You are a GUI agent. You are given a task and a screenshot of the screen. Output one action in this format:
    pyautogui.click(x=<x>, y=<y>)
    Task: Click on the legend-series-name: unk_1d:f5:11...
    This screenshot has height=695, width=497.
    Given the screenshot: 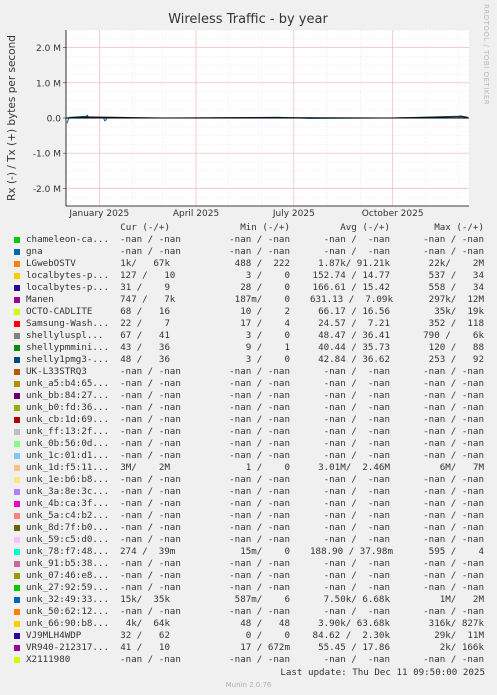 What is the action you would take?
    pyautogui.click(x=67, y=467)
    